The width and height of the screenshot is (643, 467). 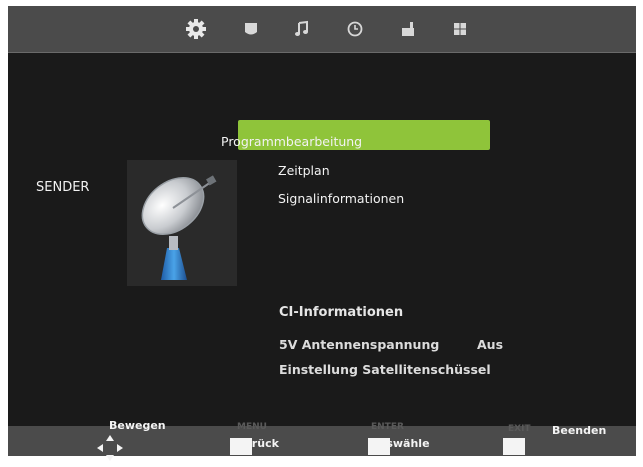 I want to click on menu-item-signalinformationen: Signalinformationen, so click(x=341, y=198).